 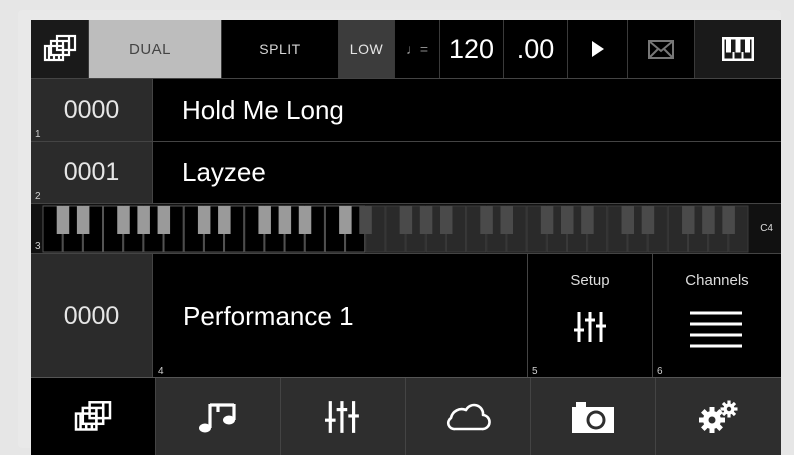 I want to click on tempo-fraction: .00, so click(x=535, y=48).